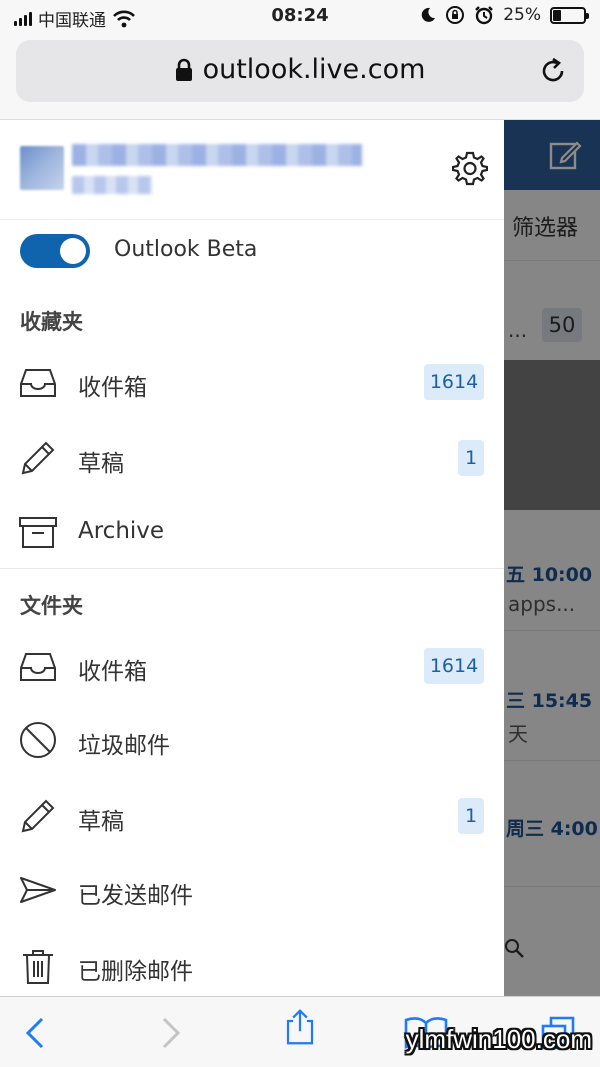  I want to click on account-name-blurred, so click(217, 155).